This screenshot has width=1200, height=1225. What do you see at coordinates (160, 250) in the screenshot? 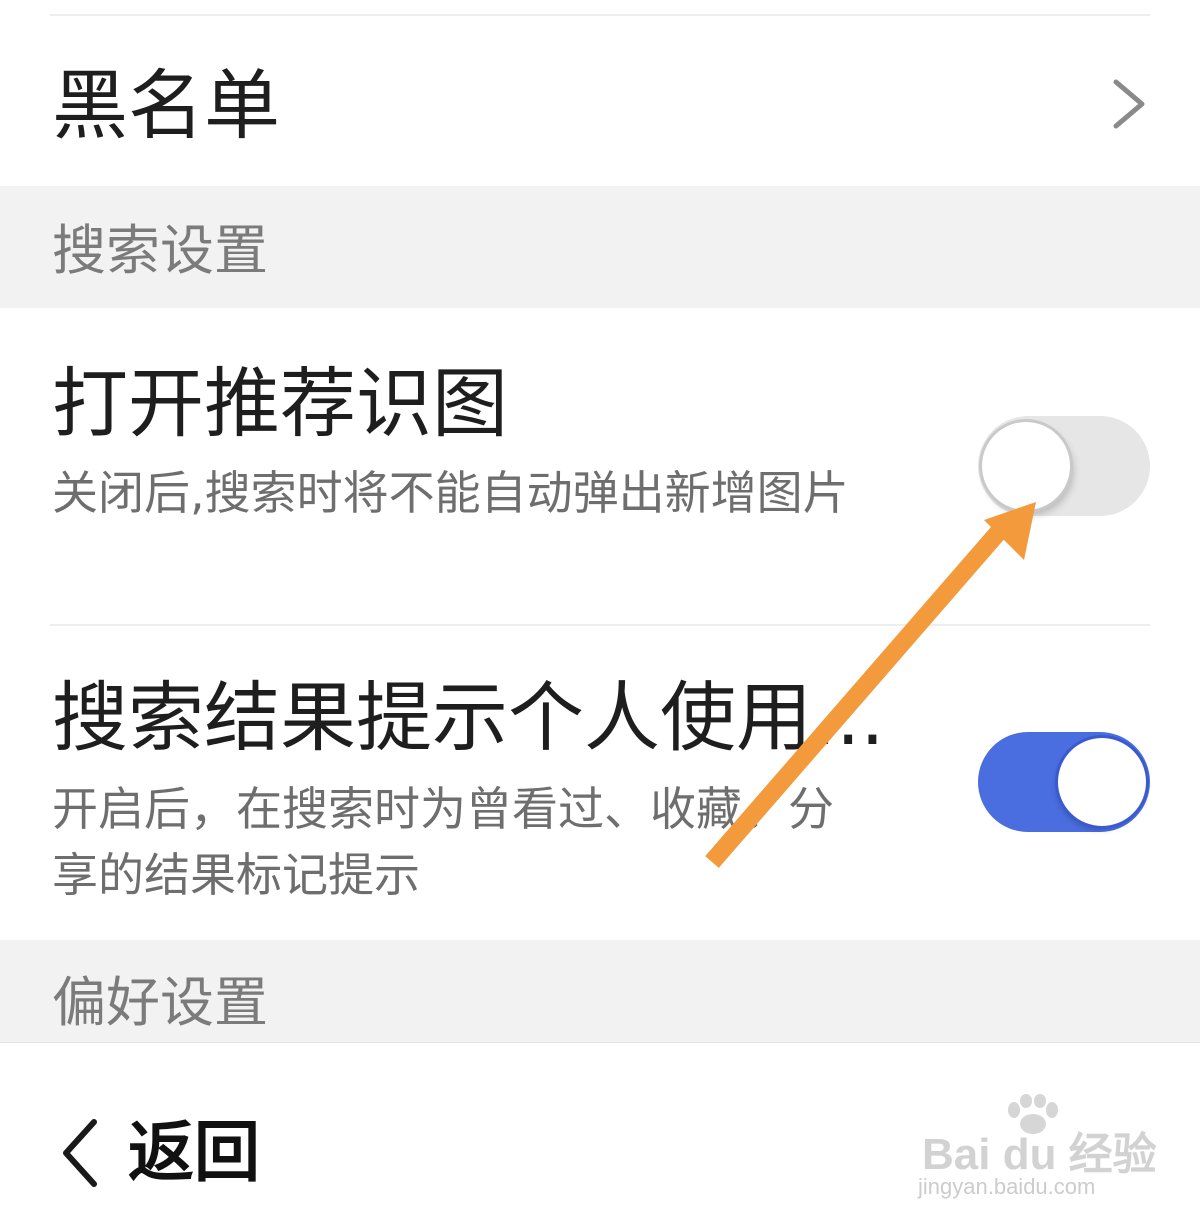
I see `section-title-search: 搜索设置` at bounding box center [160, 250].